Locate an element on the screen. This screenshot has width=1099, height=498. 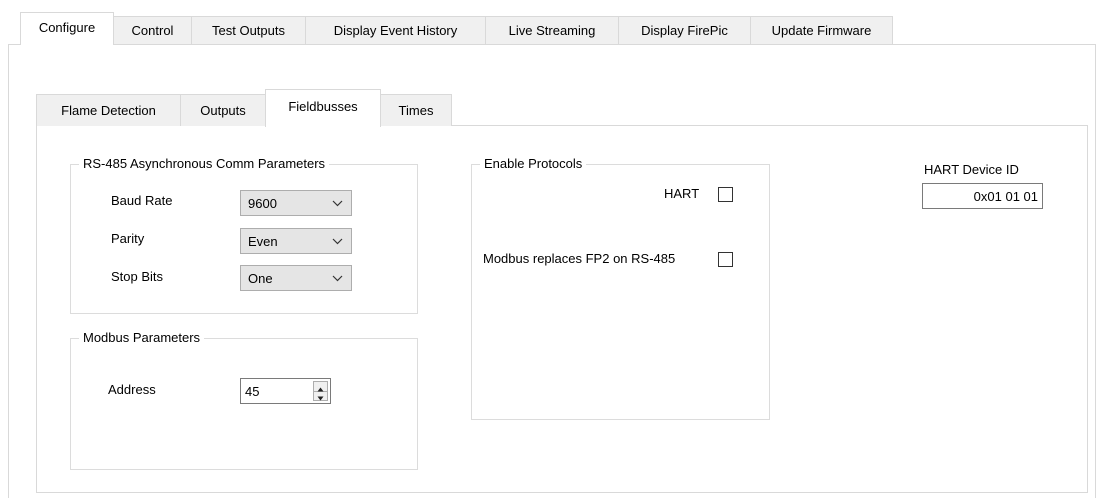
address-label: Address is located at coordinates (132, 389).